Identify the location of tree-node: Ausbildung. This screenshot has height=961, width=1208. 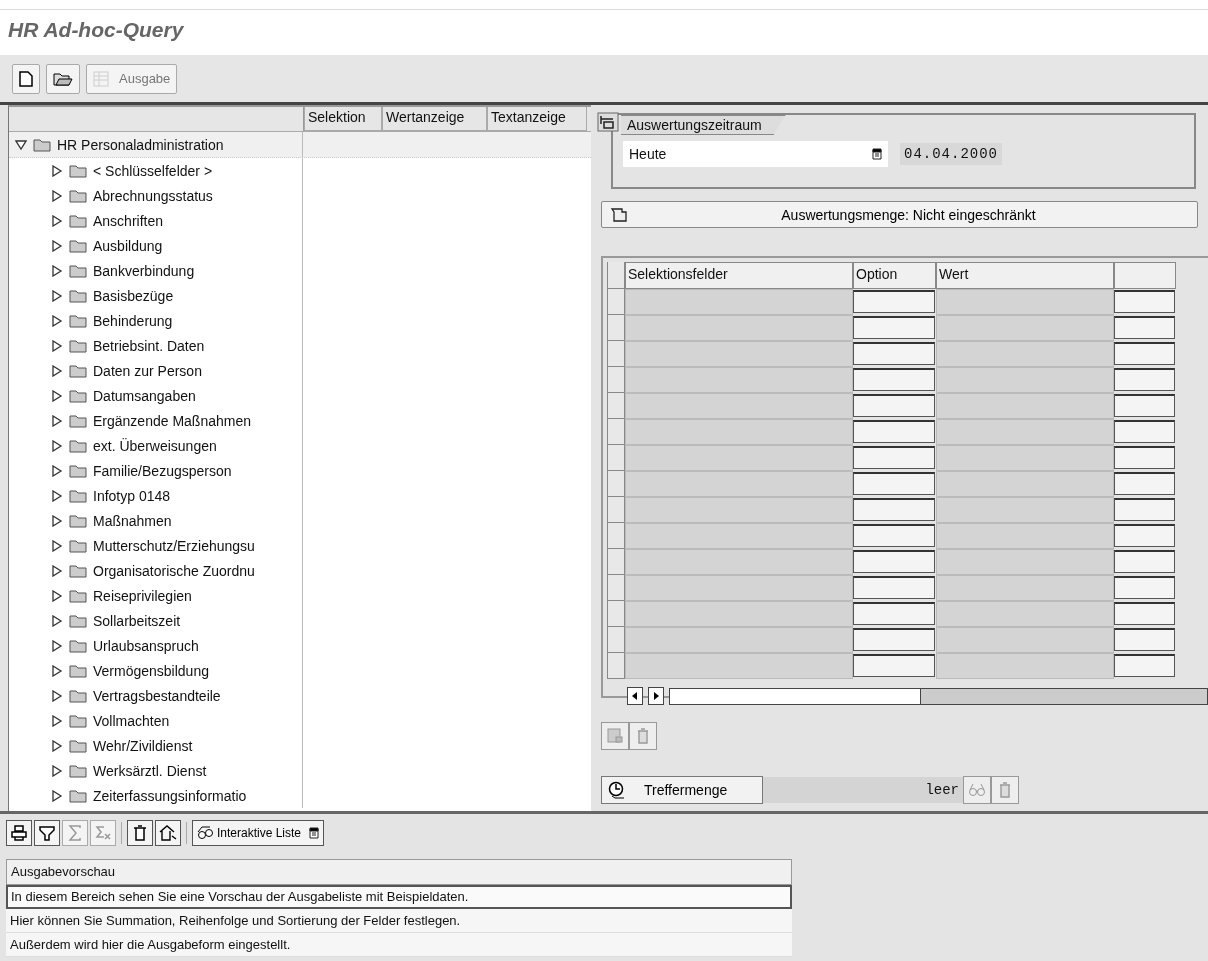
(128, 245).